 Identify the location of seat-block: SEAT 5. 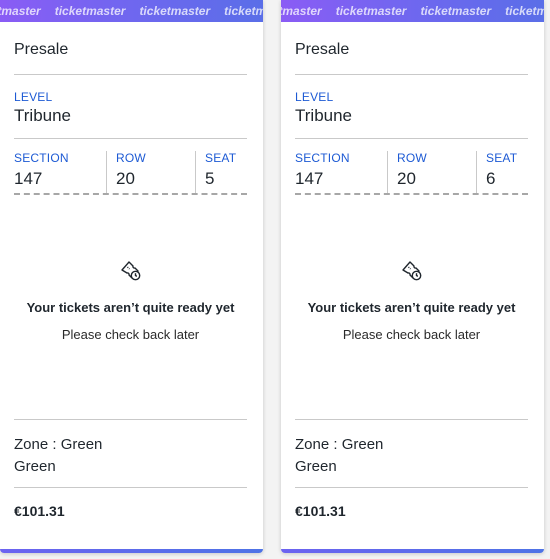
(221, 172).